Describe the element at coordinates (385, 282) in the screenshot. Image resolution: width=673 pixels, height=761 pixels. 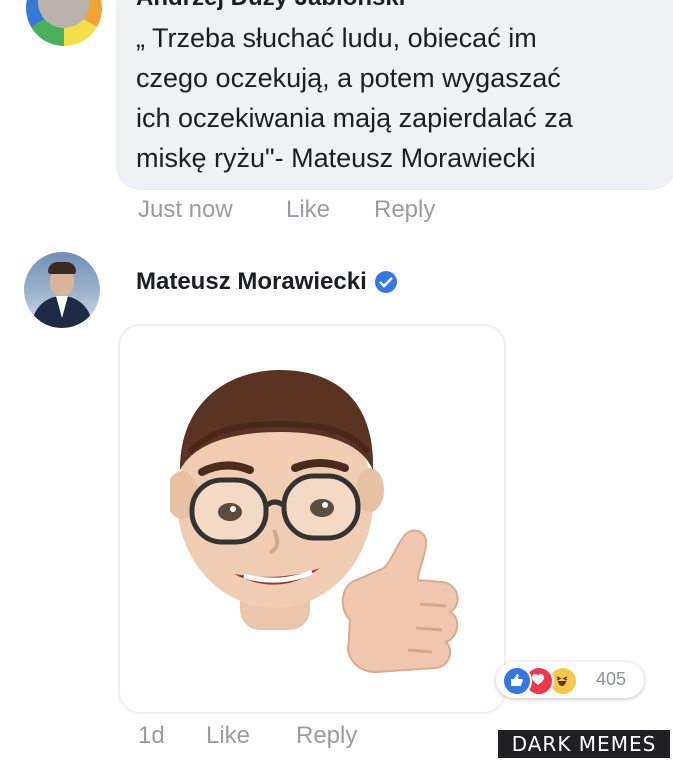
I see `verified-badge-icon` at that location.